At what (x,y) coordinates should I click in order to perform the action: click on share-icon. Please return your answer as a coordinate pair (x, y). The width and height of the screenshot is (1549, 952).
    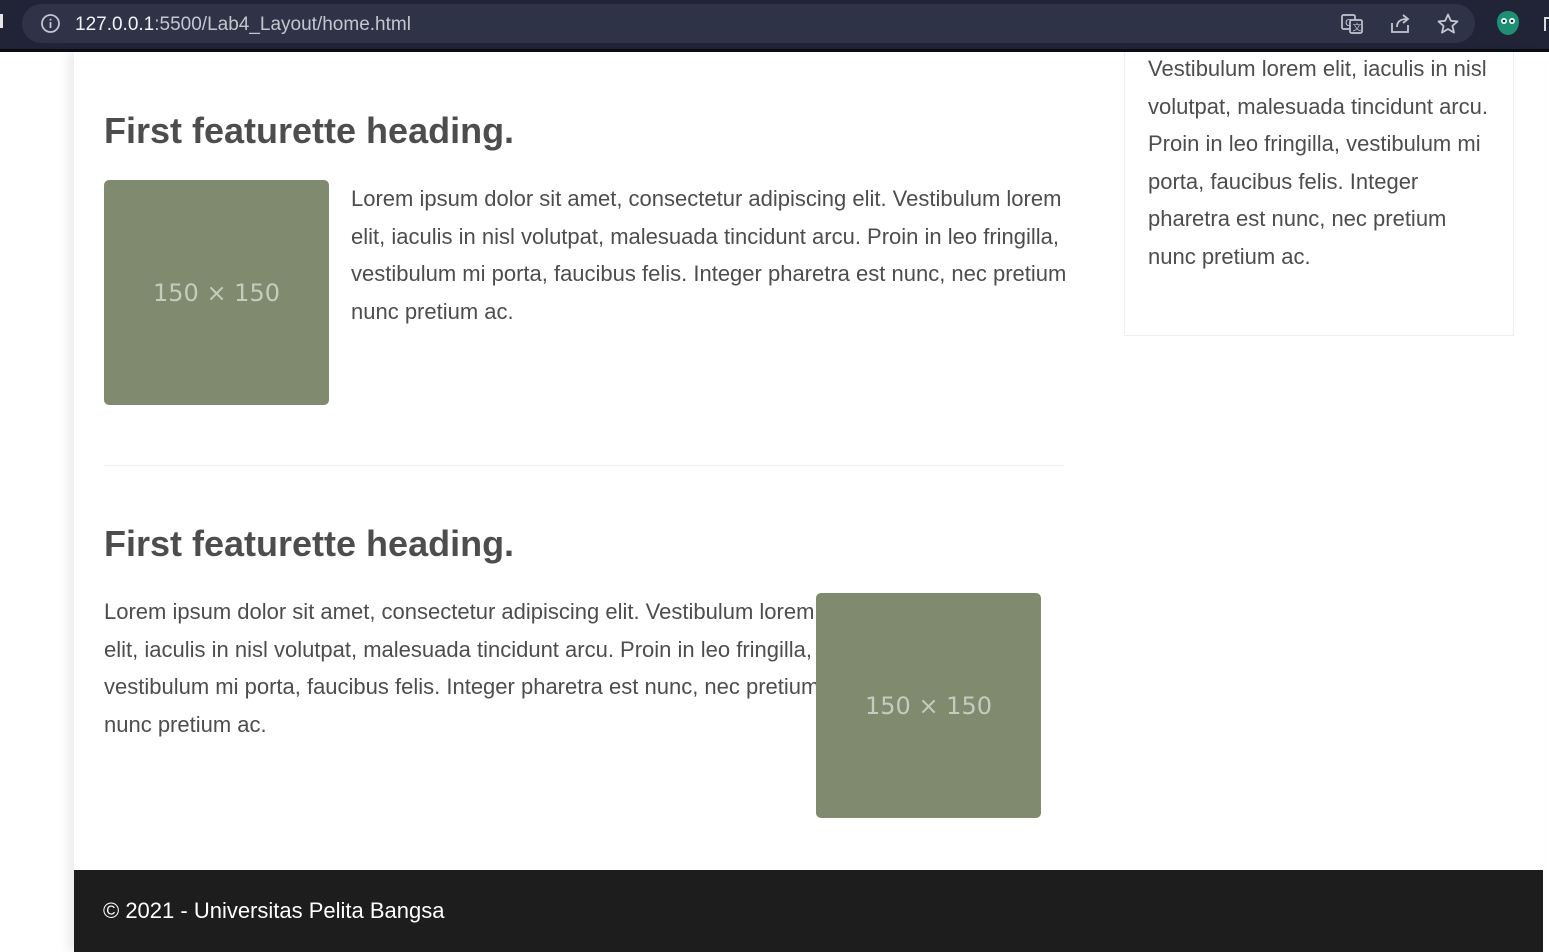
    Looking at the image, I should click on (1400, 24).